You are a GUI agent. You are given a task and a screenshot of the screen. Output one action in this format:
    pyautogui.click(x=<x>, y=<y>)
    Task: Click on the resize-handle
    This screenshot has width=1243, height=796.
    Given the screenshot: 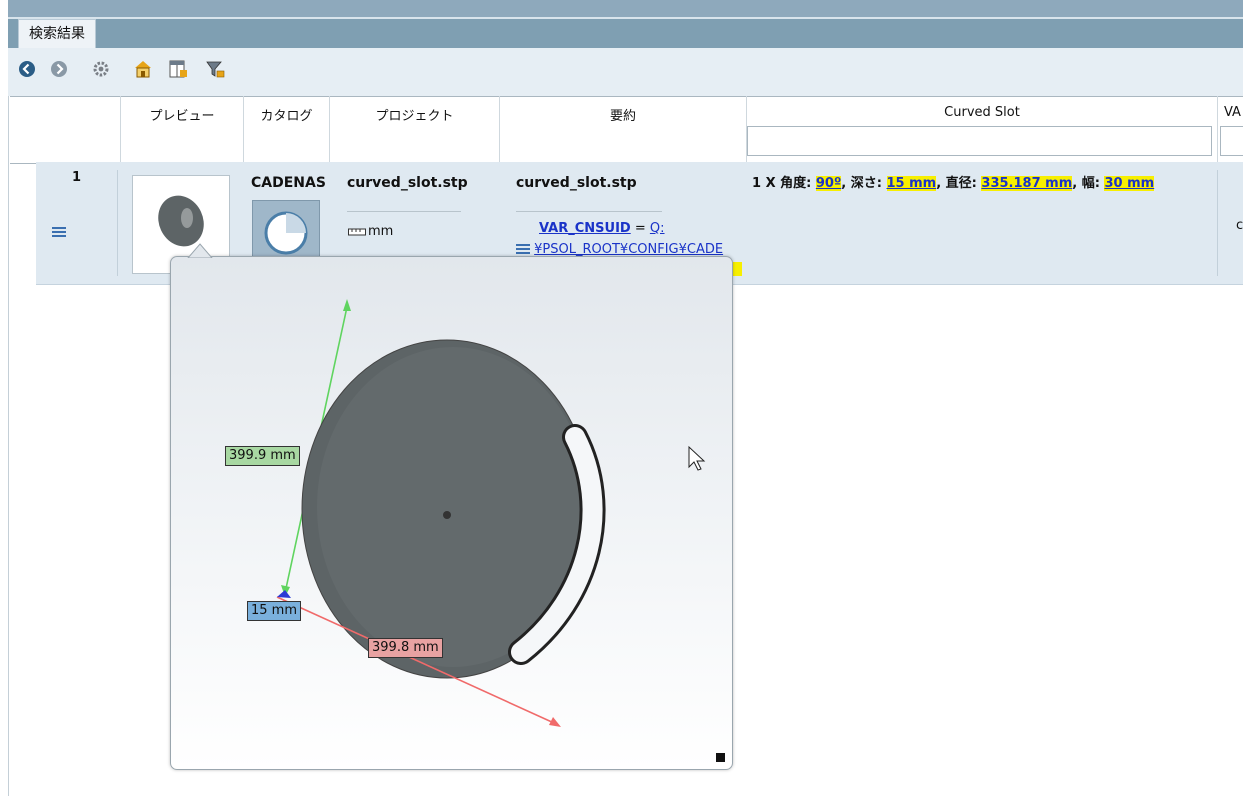 What is the action you would take?
    pyautogui.click(x=720, y=757)
    